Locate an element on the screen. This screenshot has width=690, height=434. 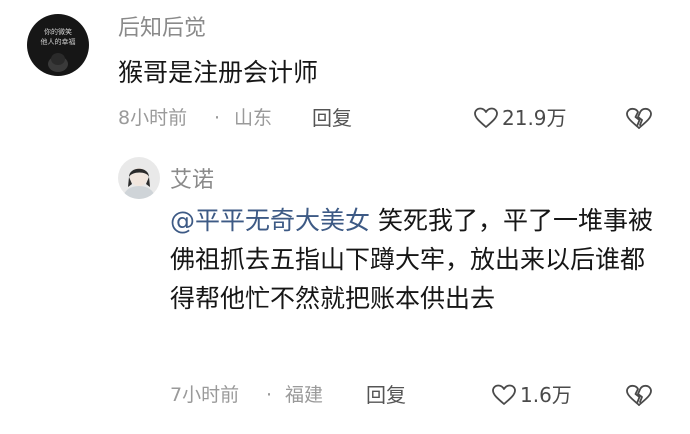
like-count: 21.9万 is located at coordinates (534, 118).